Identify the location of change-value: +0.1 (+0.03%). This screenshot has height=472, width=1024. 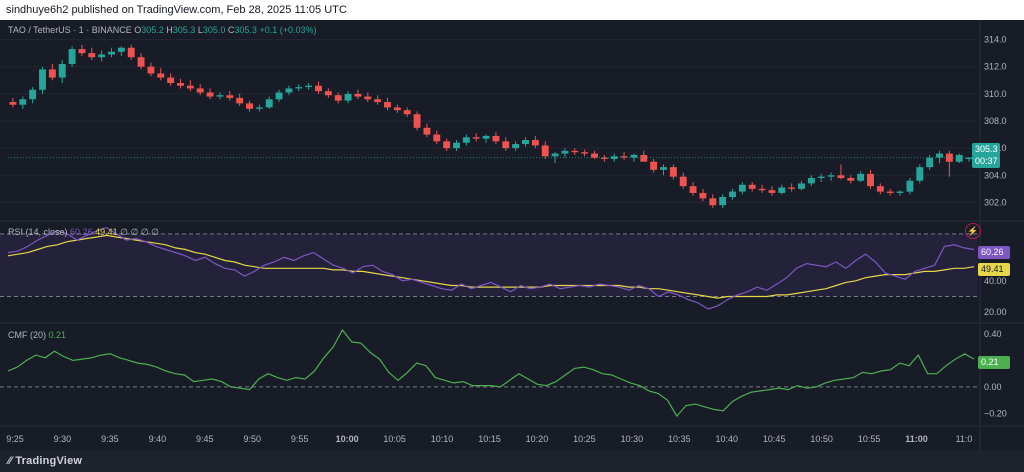
(288, 30).